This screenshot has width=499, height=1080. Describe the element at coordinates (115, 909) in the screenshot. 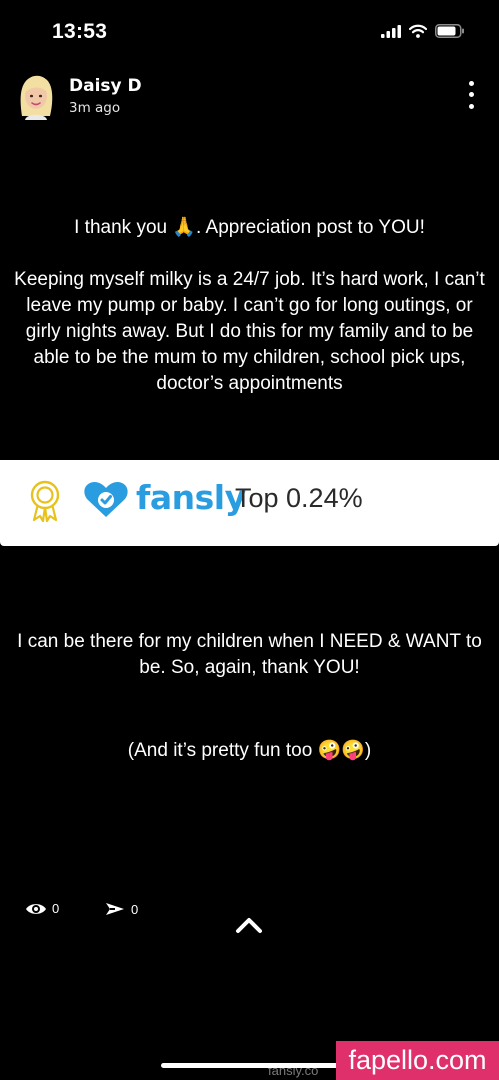

I see `share-arrow-icon` at that location.